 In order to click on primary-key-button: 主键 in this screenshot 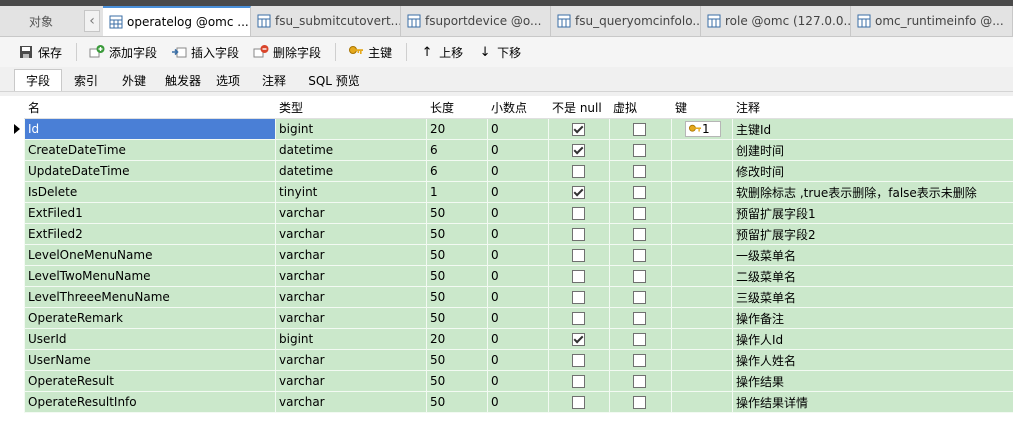, I will do `click(370, 52)`.